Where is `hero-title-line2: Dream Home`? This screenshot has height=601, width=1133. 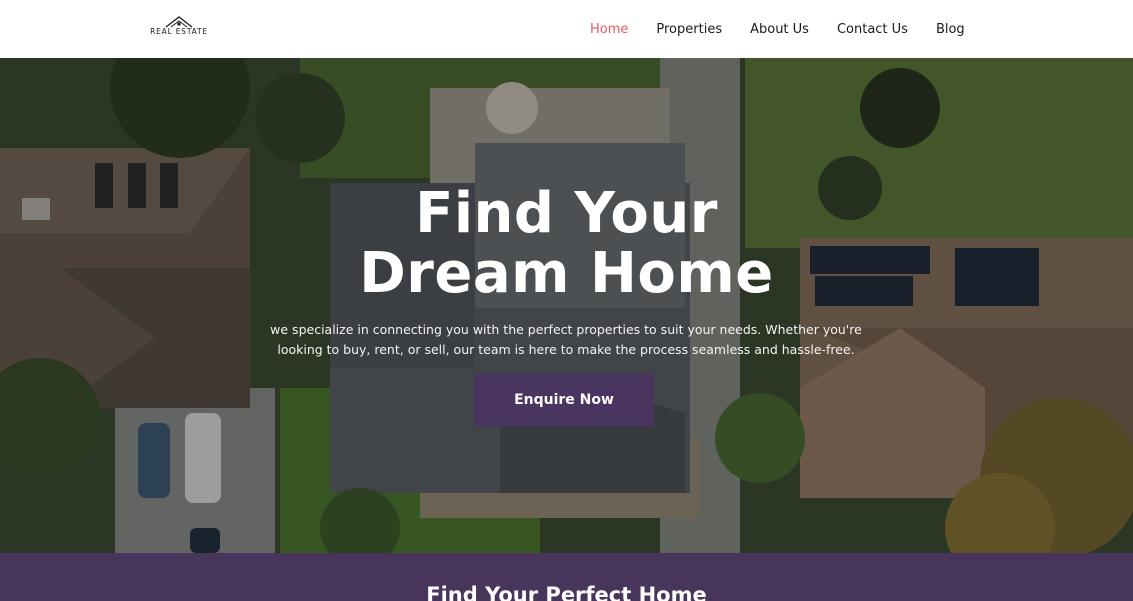
hero-title-line2: Dream Home is located at coordinates (566, 273).